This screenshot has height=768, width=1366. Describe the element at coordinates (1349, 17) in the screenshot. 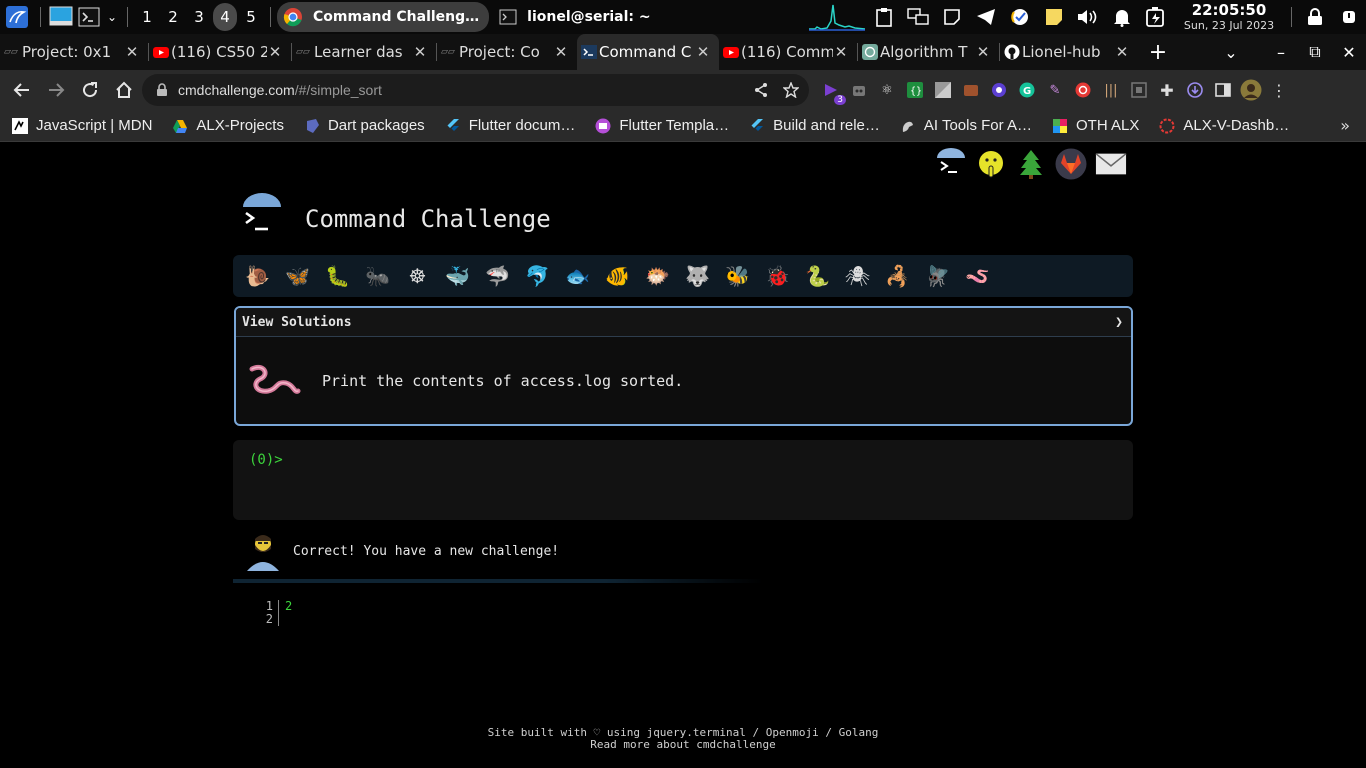

I see `power-icon` at that location.